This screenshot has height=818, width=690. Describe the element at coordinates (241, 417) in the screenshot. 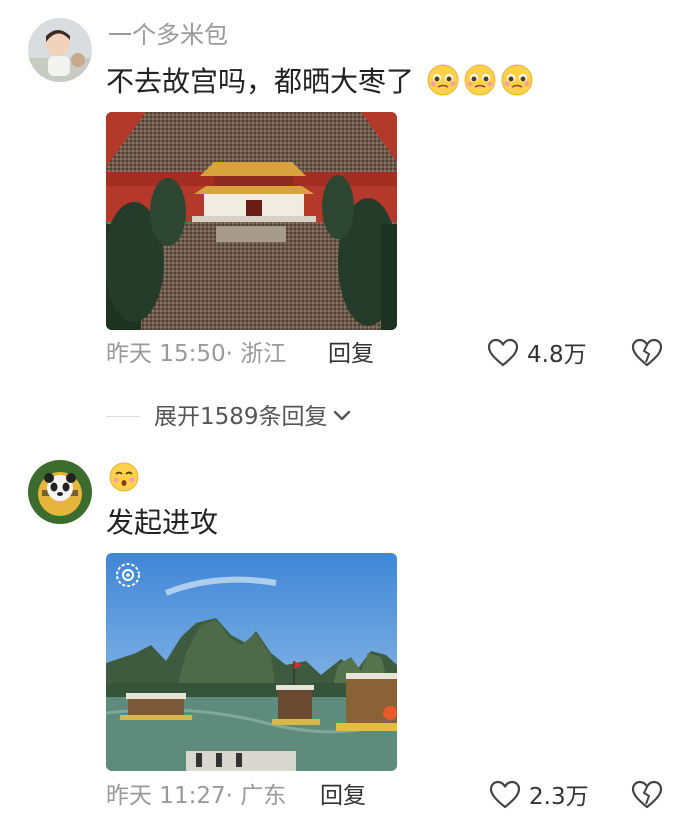

I see `expand-replies-label: 展开1589条回复` at that location.